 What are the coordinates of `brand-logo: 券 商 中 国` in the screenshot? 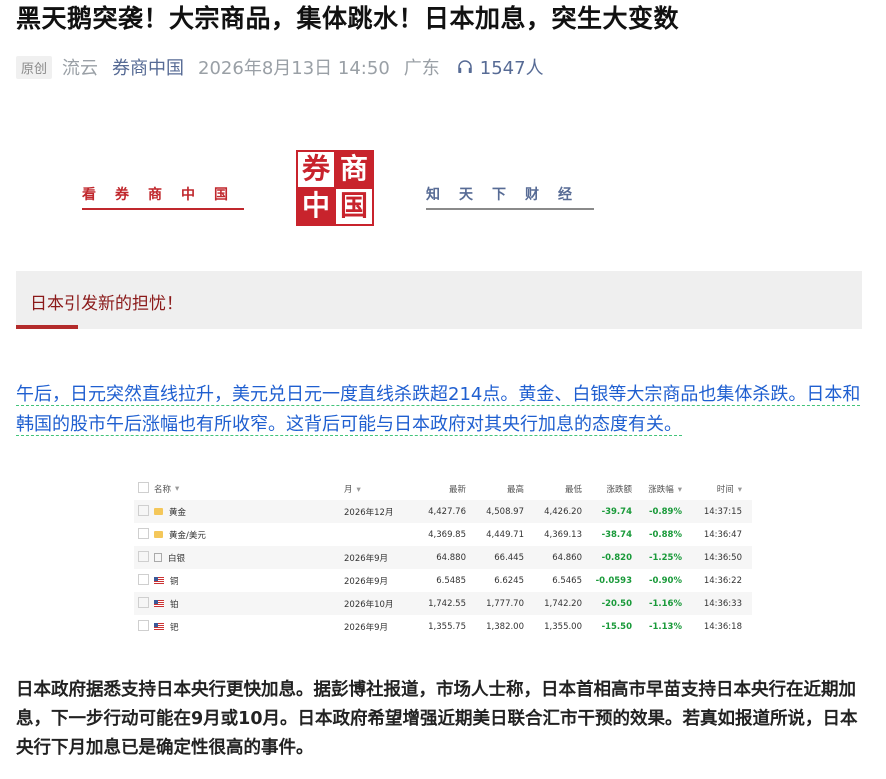 It's located at (335, 188).